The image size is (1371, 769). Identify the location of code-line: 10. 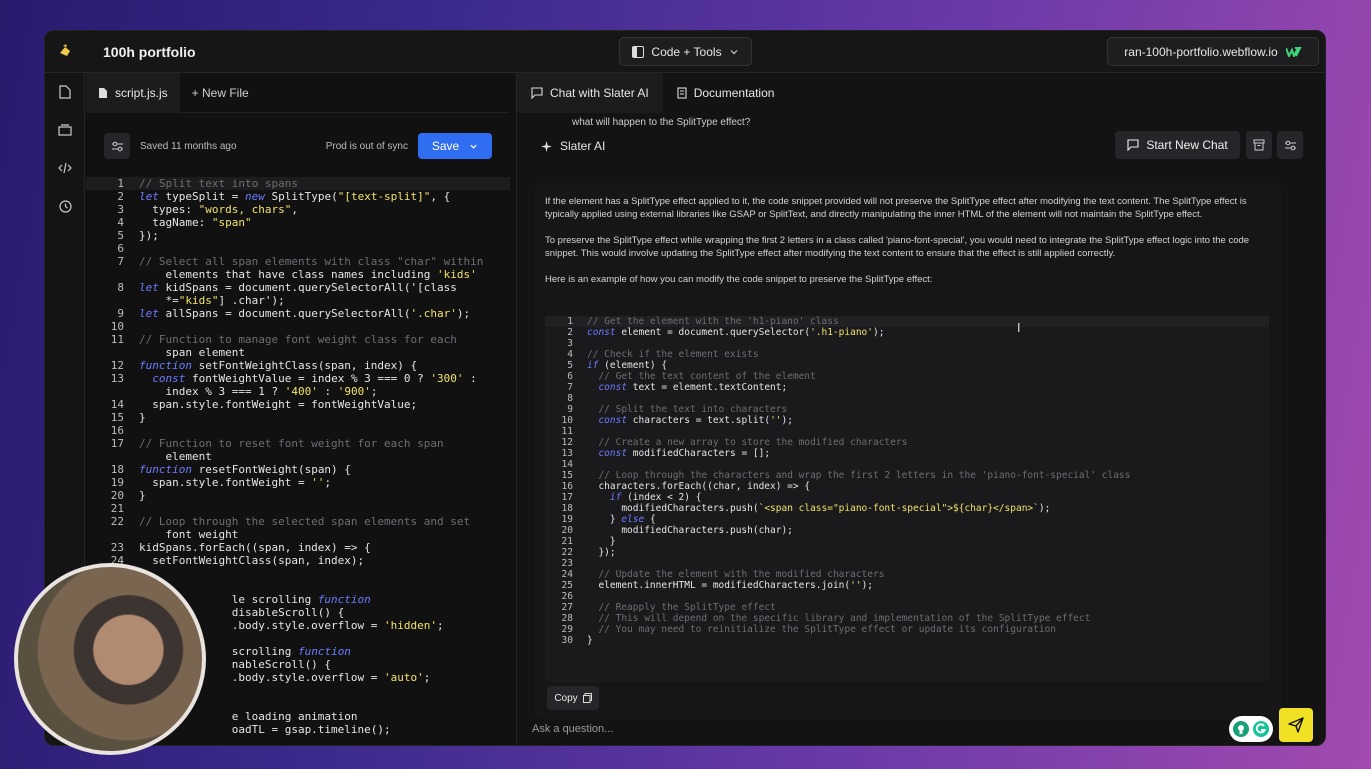
(298, 326).